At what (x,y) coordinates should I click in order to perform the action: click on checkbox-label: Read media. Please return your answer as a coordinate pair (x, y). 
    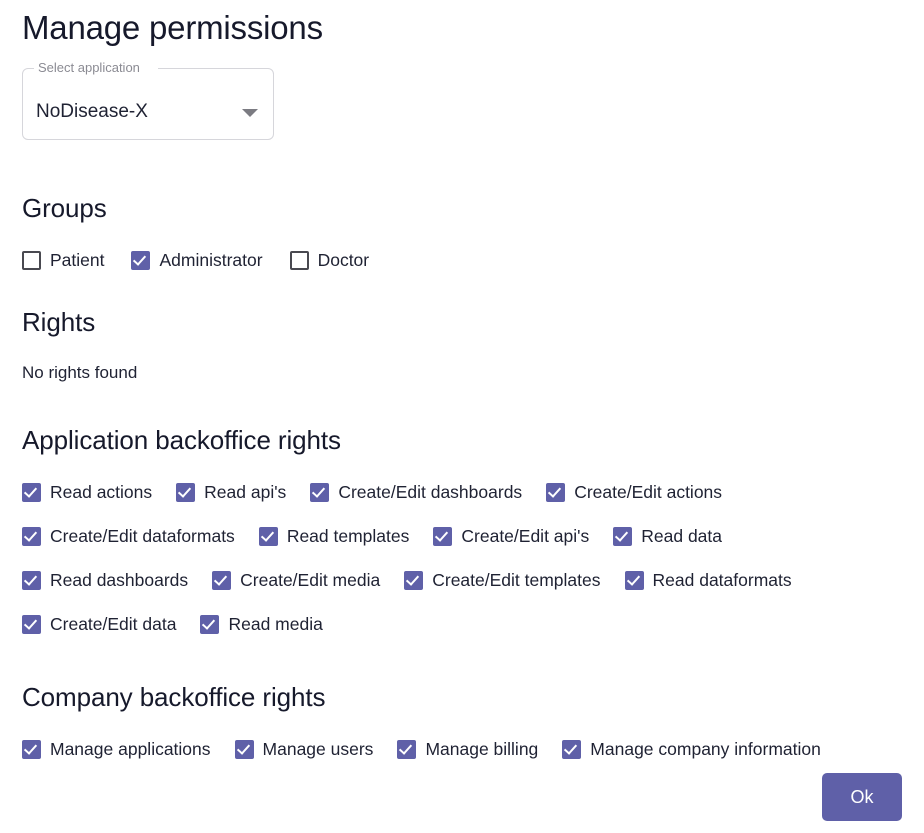
    Looking at the image, I should click on (275, 624).